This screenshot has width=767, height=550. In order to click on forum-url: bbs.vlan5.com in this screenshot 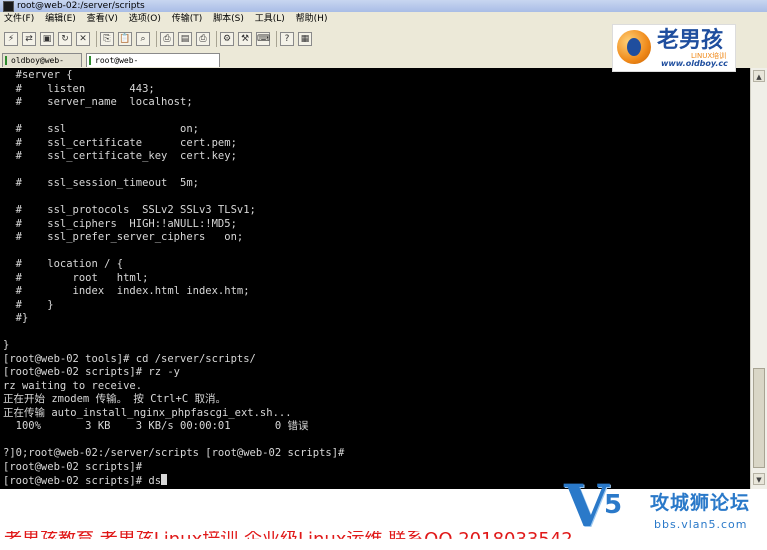, I will do `click(701, 524)`.